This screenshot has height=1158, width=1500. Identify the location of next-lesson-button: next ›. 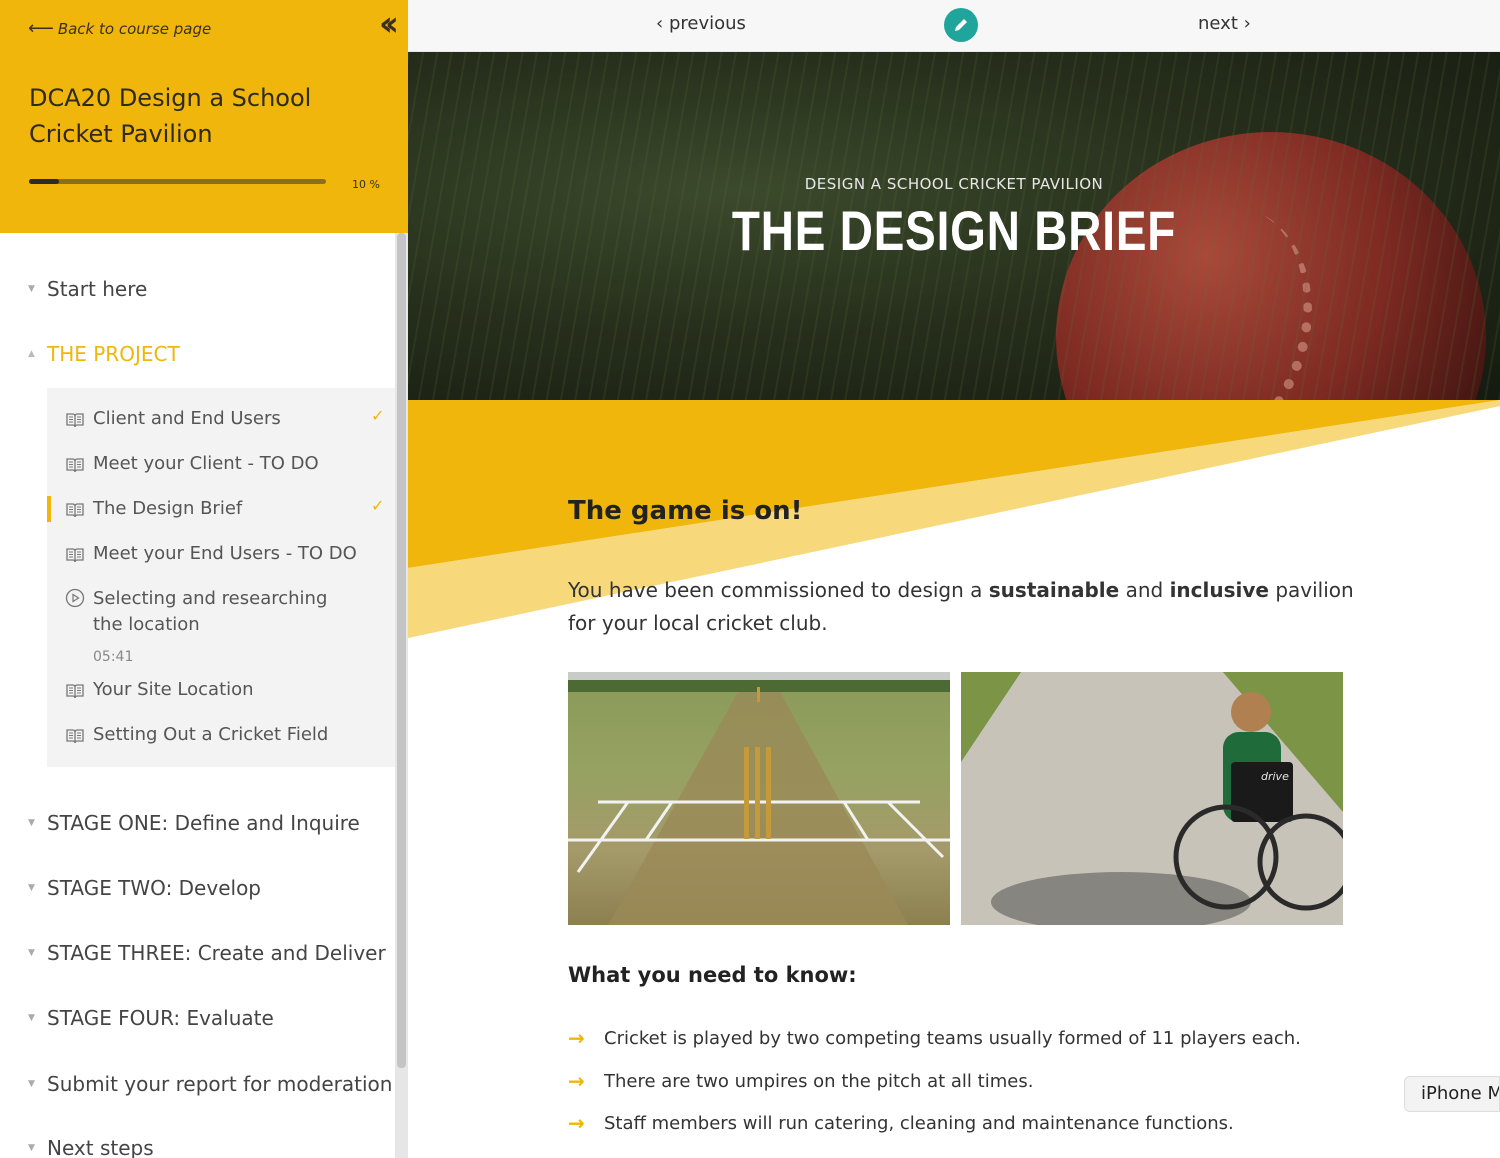
(1224, 23).